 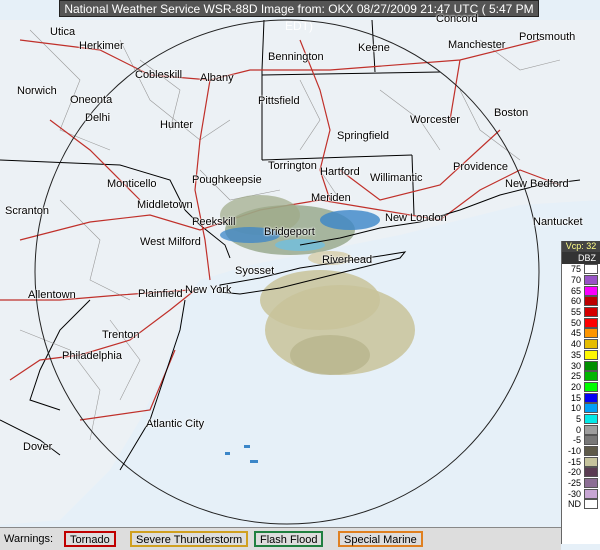 I want to click on city-label: Delhi, so click(x=98, y=118).